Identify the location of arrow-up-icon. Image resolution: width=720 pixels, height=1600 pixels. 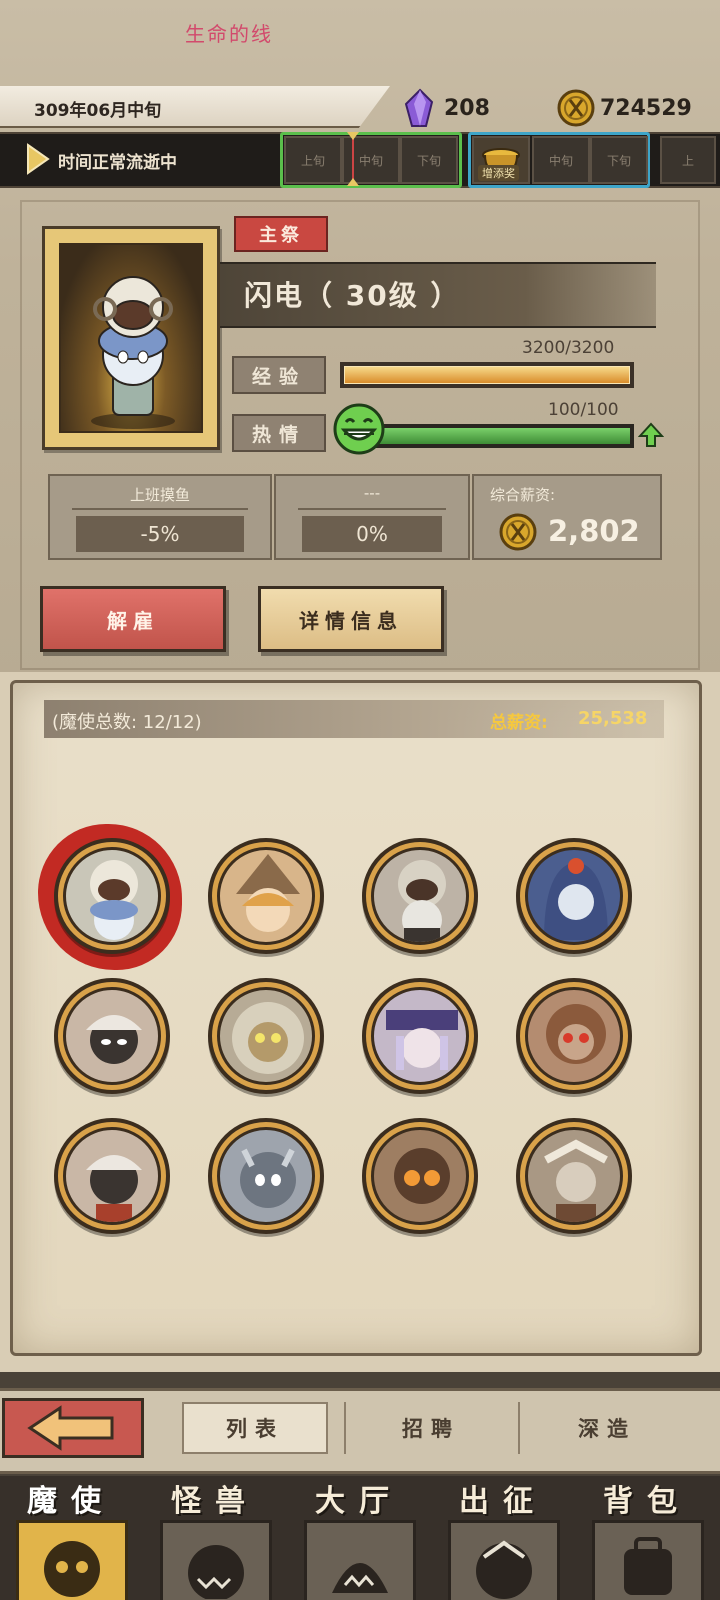
(651, 435).